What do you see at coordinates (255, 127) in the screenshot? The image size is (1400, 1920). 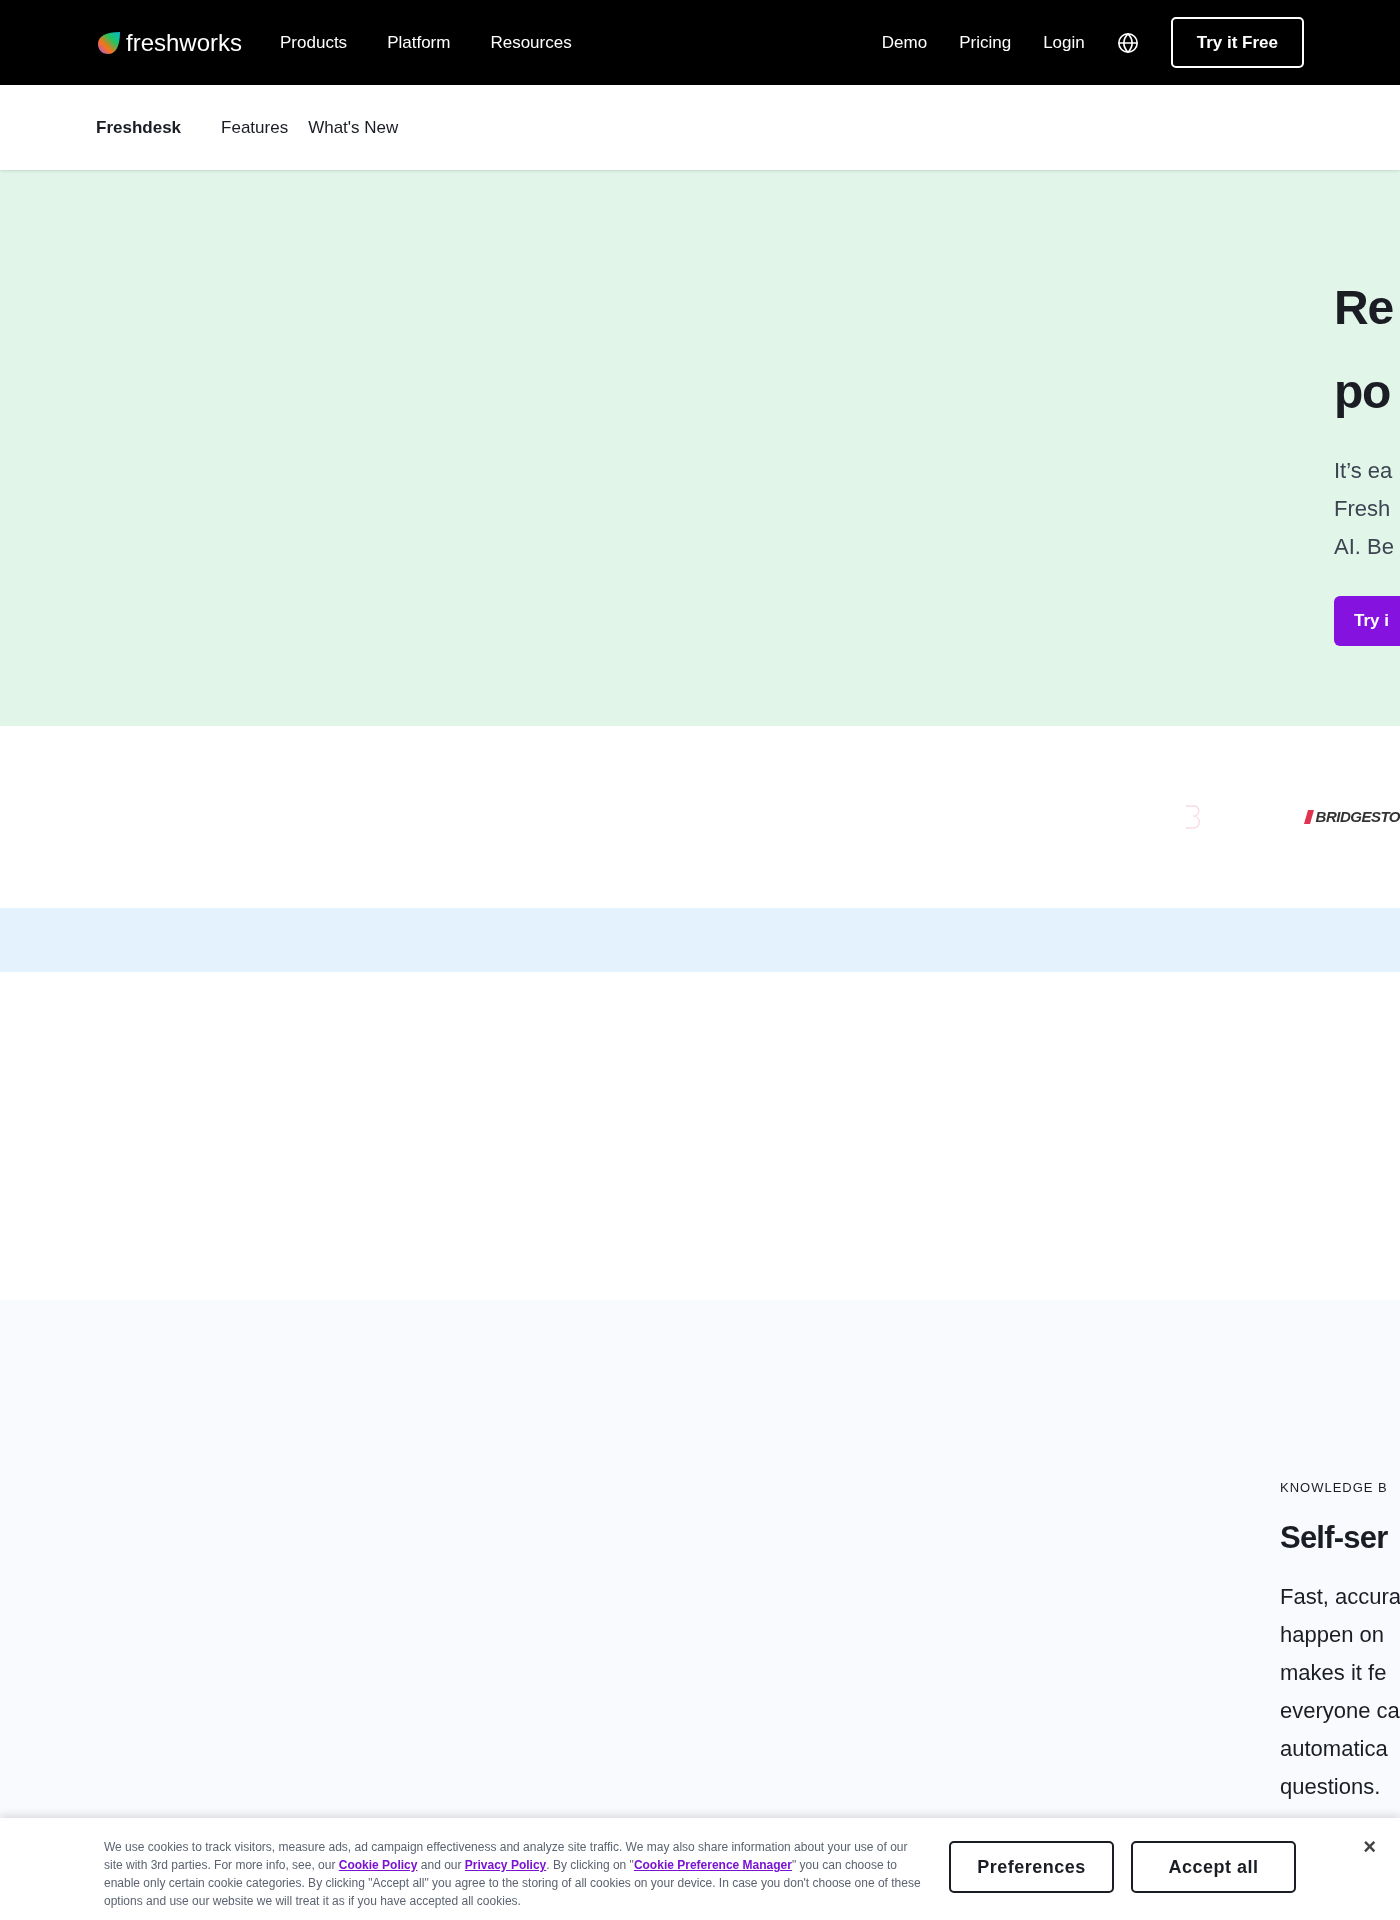 I see `subnav-link: Features` at bounding box center [255, 127].